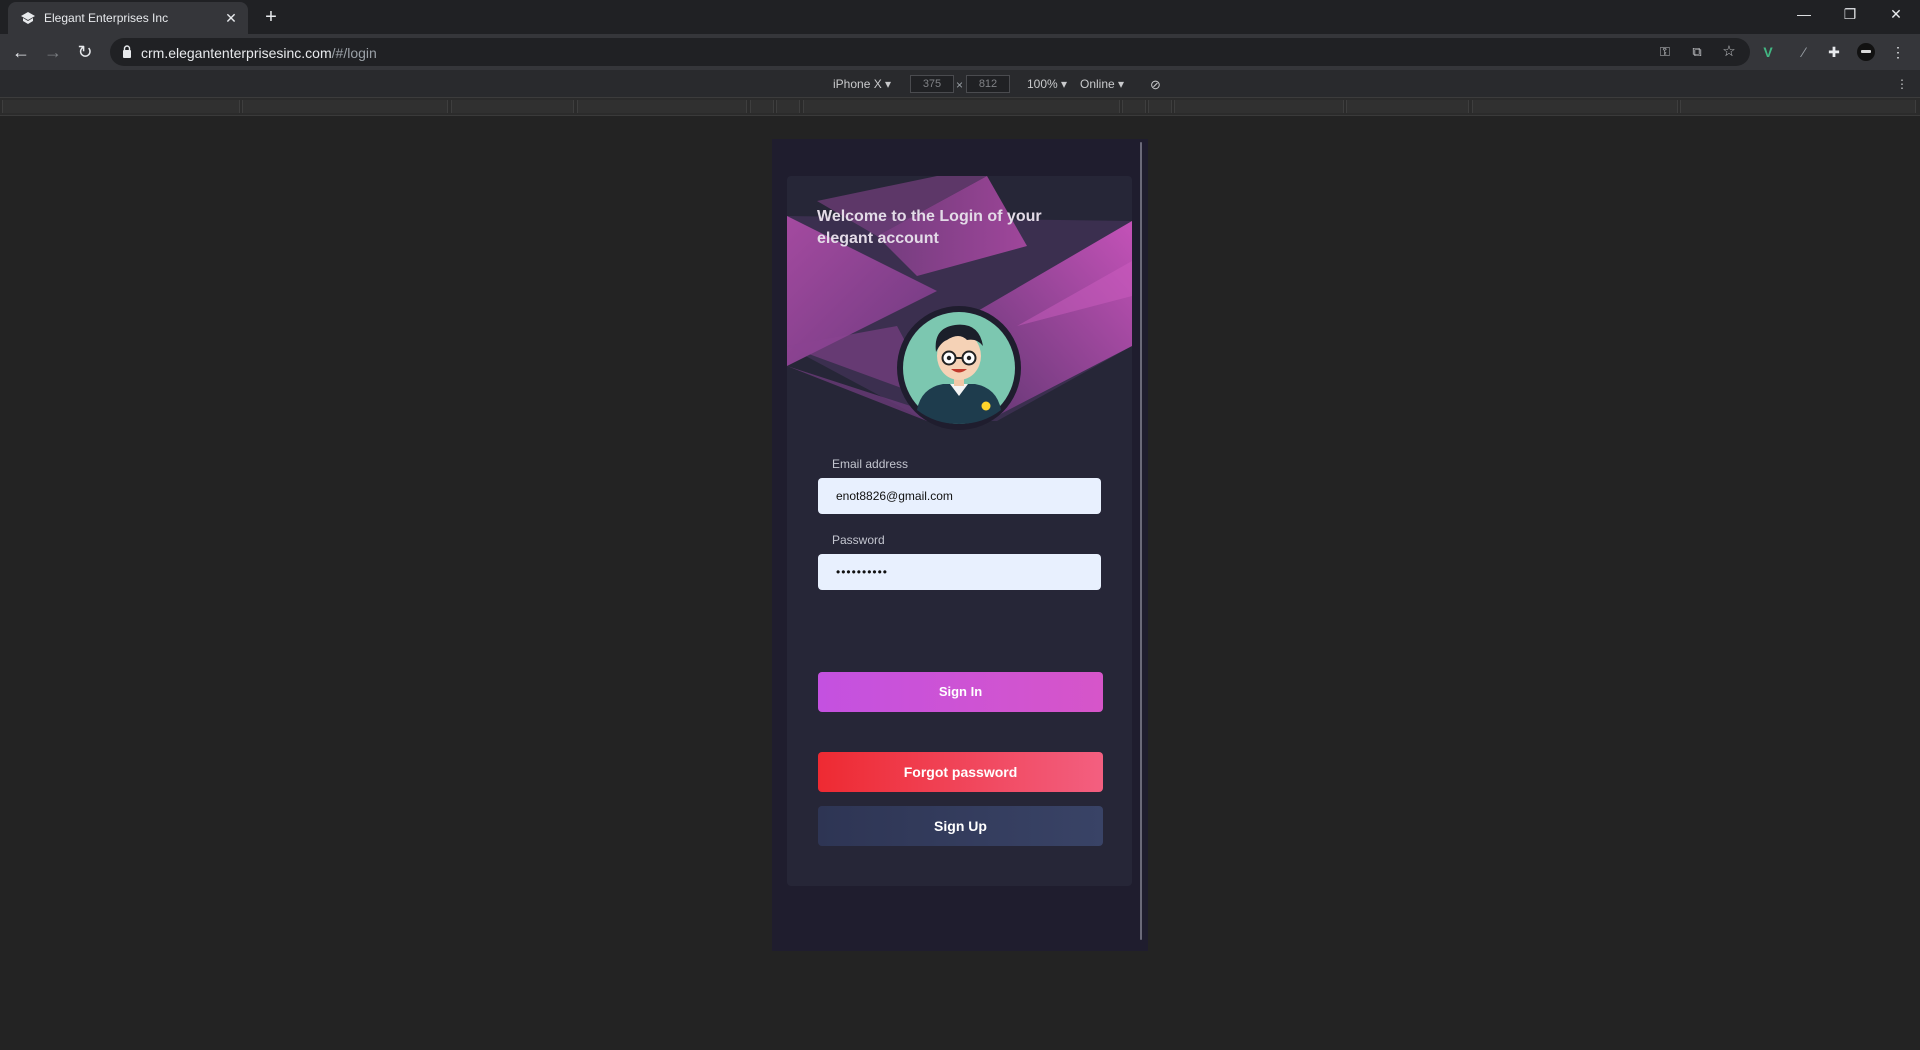 The image size is (1920, 1050). Describe the element at coordinates (1850, 15) in the screenshot. I see `restore-icon: ❐` at that location.